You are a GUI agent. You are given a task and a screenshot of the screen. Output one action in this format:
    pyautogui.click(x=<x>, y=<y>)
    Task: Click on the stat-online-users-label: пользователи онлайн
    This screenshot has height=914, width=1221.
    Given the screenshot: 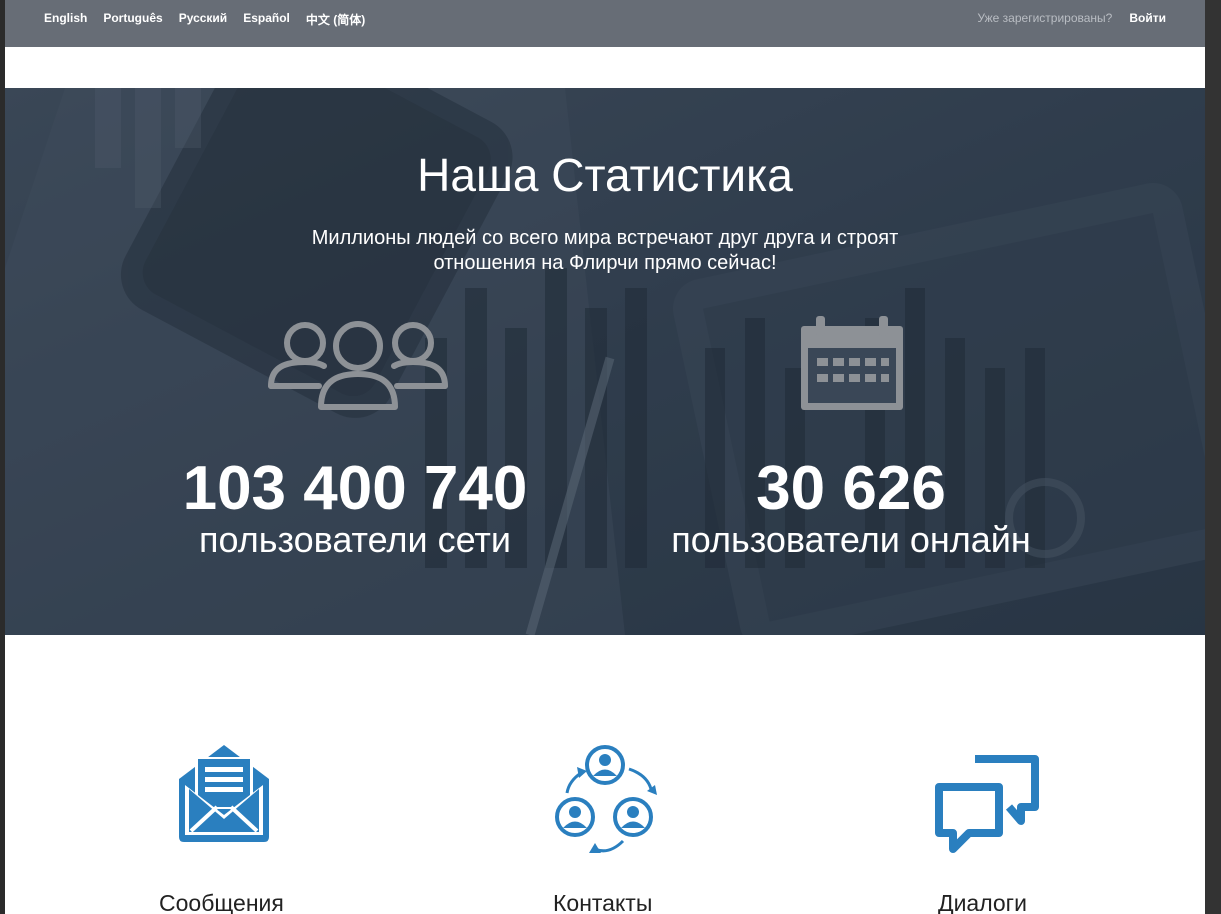 What is the action you would take?
    pyautogui.click(x=851, y=539)
    